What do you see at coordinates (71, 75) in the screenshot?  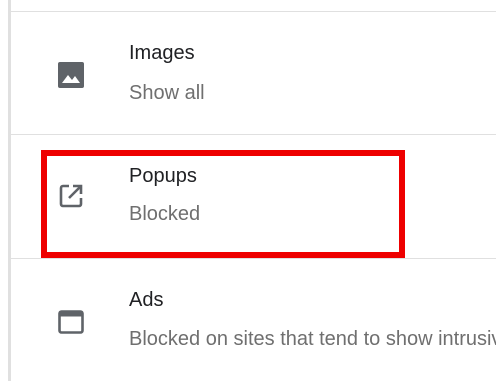 I see `image-icon` at bounding box center [71, 75].